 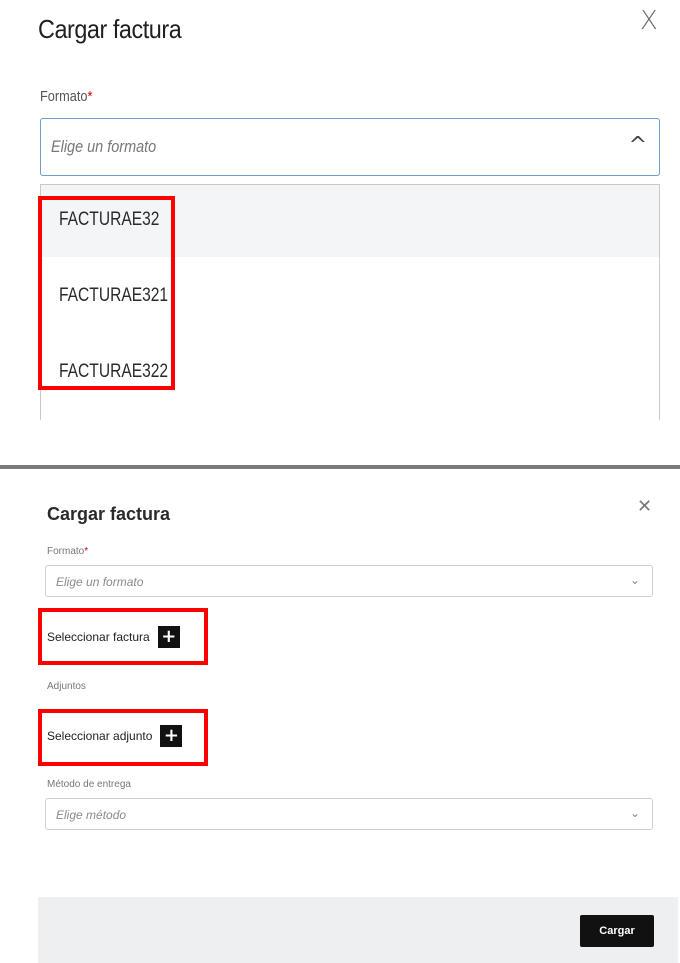 I want to click on close-icon: X, so click(x=649, y=21).